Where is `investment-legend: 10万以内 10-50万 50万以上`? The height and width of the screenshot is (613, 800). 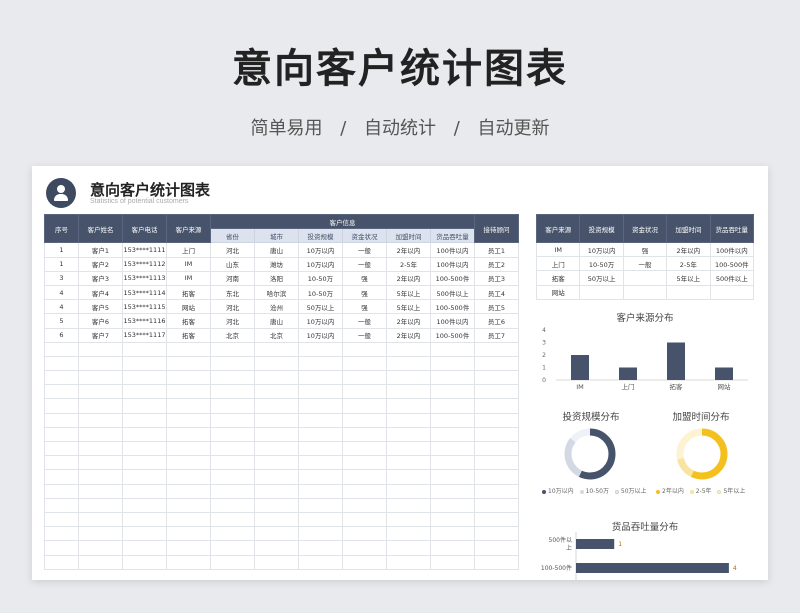
investment-legend: 10万以内 10-50万 50万以上 is located at coordinates (596, 490).